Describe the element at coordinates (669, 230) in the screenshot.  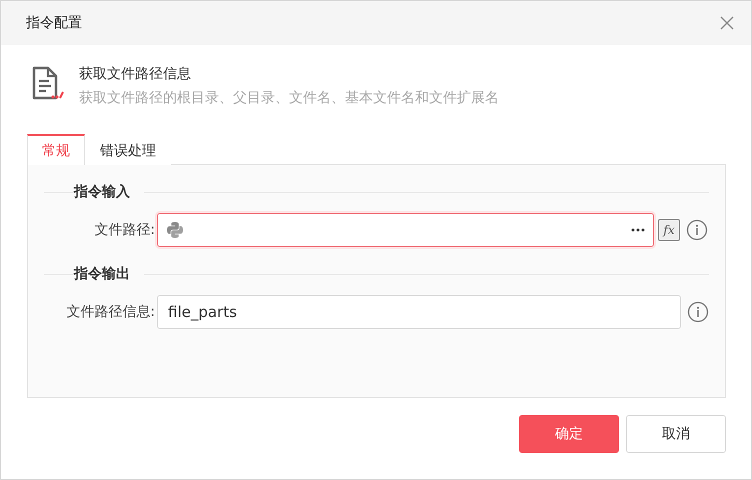
I see `expression-button: fx` at that location.